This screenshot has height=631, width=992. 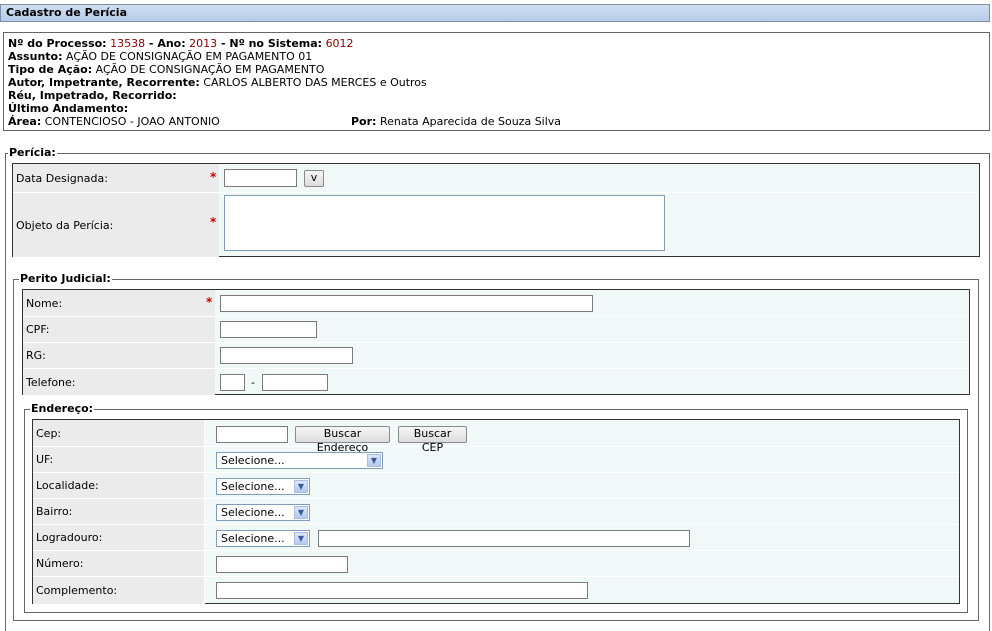 I want to click on por-block: Por: Renata Aparecida de Souza Silva, so click(x=456, y=121).